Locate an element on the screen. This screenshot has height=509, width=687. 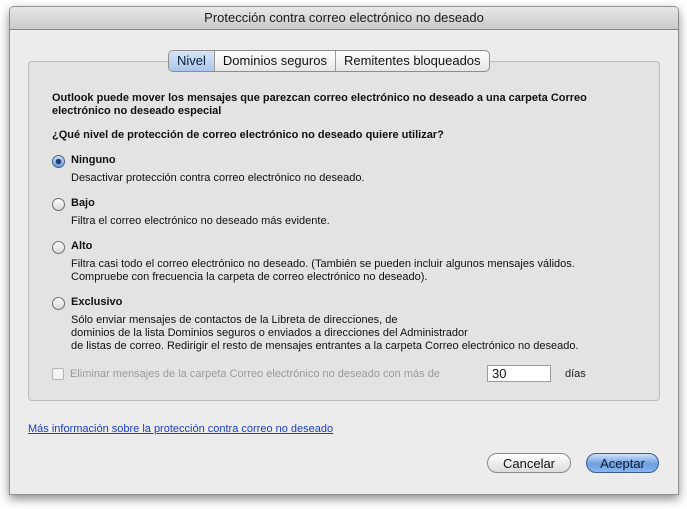
days-input: 30 is located at coordinates (519, 373).